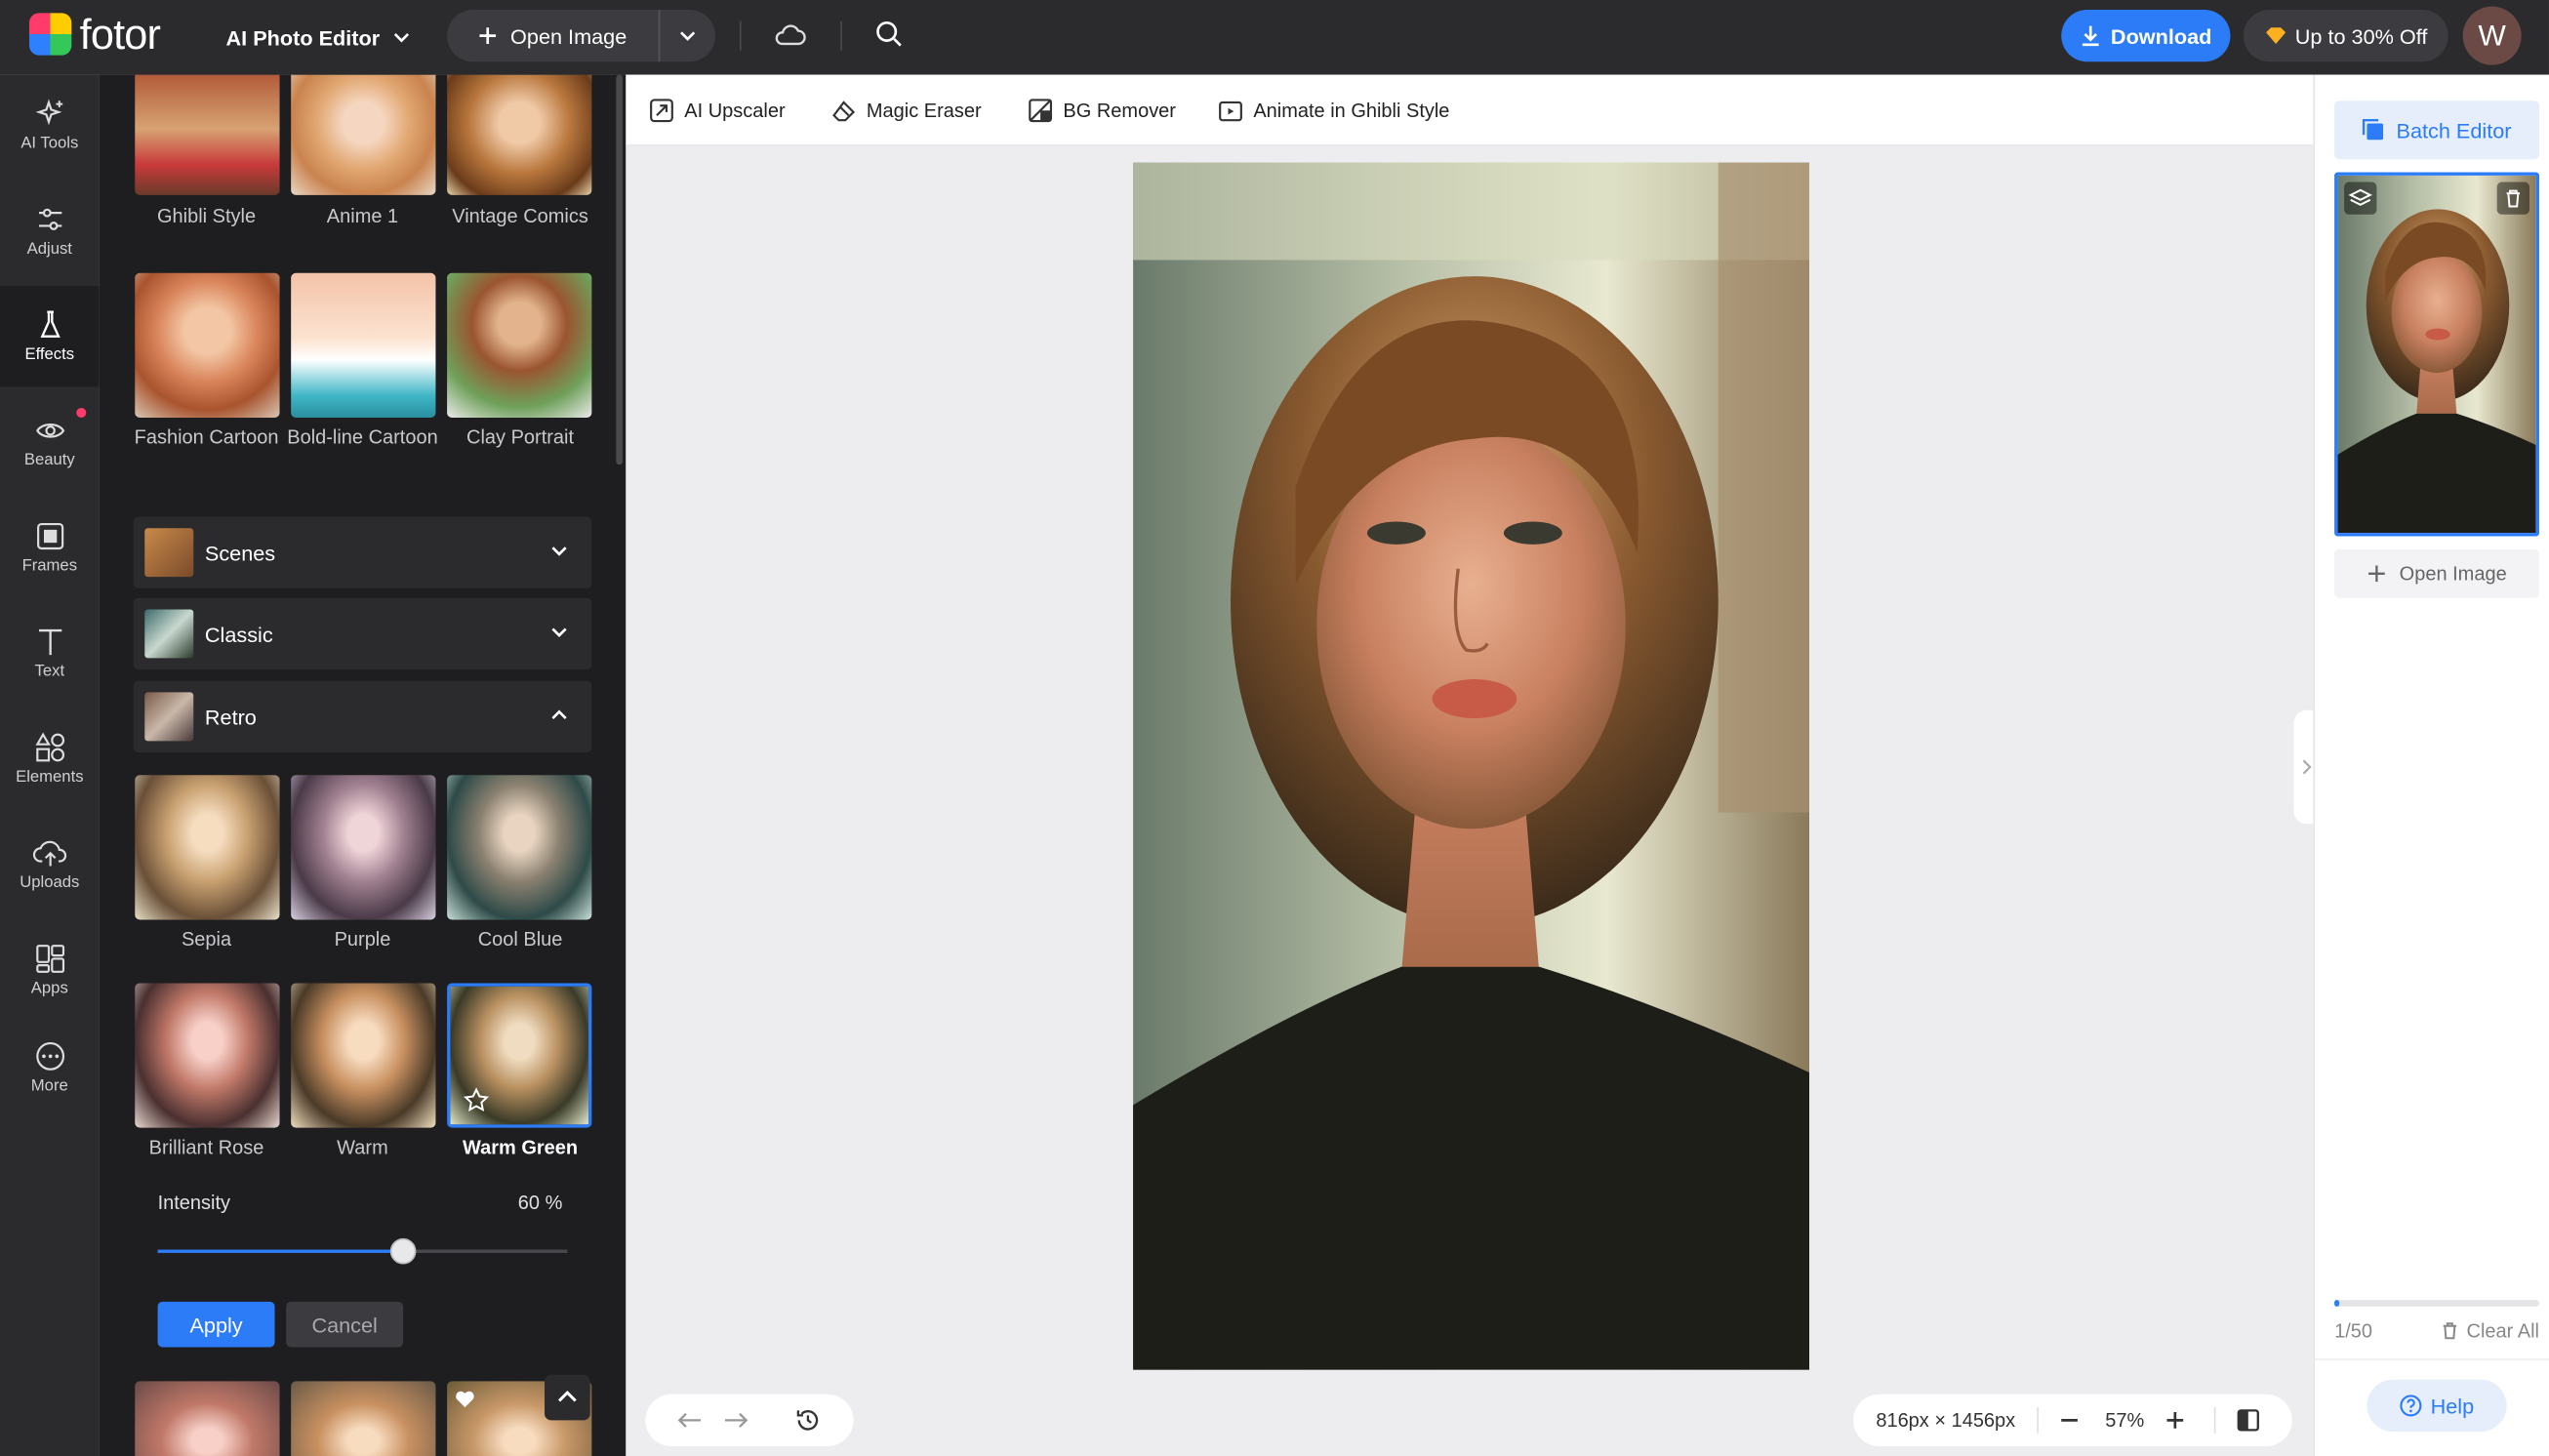 The height and width of the screenshot is (1456, 2549). What do you see at coordinates (808, 1420) in the screenshot?
I see `history-icon` at bounding box center [808, 1420].